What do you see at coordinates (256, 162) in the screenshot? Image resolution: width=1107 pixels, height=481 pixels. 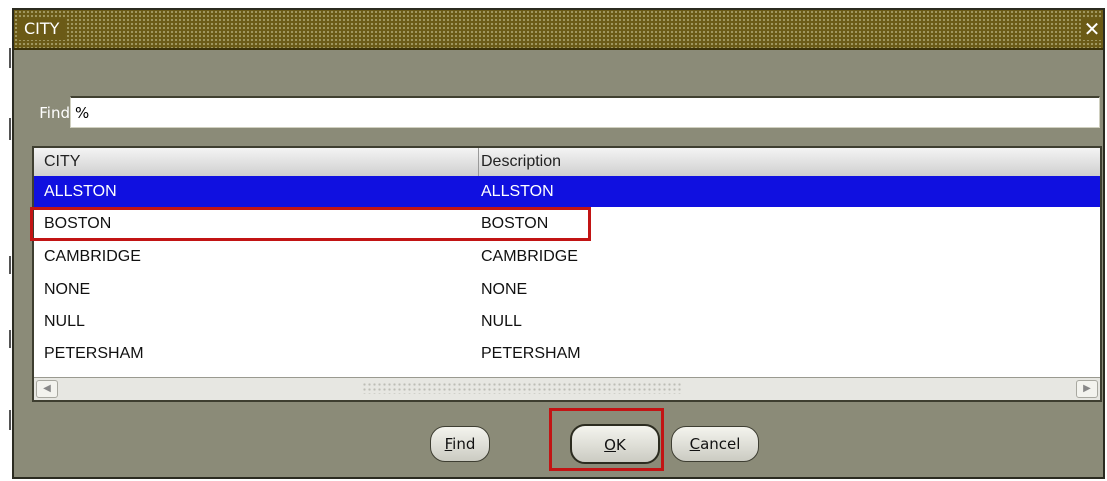 I see `column-header-city: CITY` at bounding box center [256, 162].